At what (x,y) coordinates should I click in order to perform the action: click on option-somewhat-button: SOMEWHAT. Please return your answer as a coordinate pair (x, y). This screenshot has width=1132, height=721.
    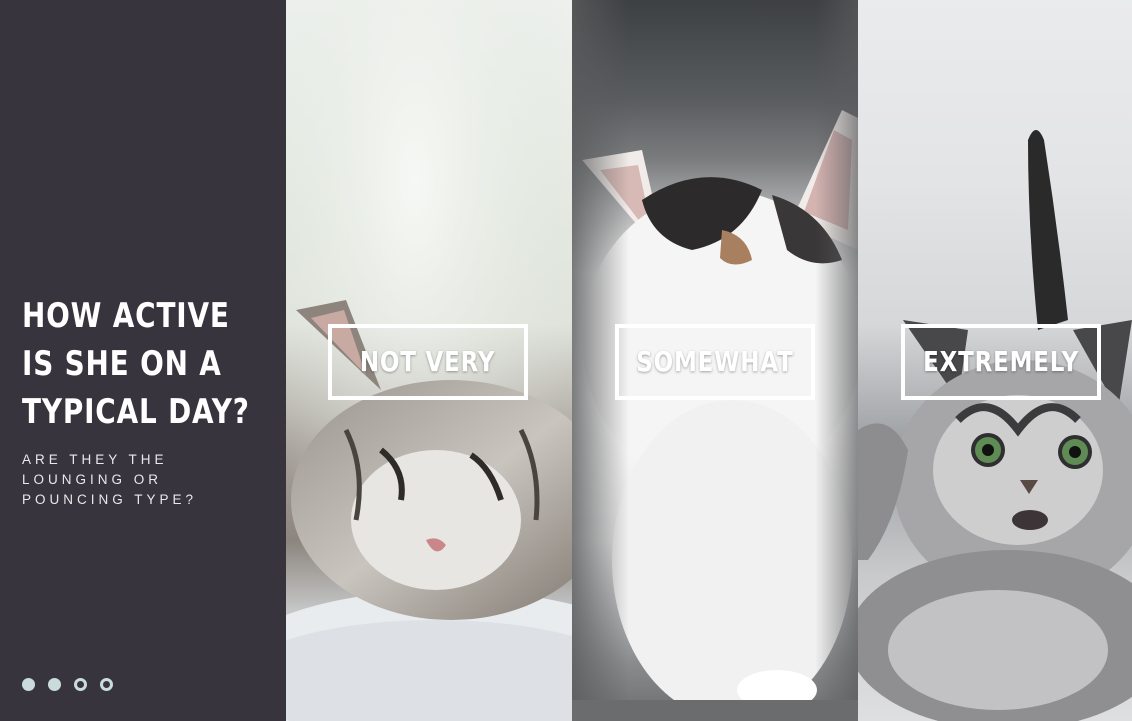
    Looking at the image, I should click on (715, 362).